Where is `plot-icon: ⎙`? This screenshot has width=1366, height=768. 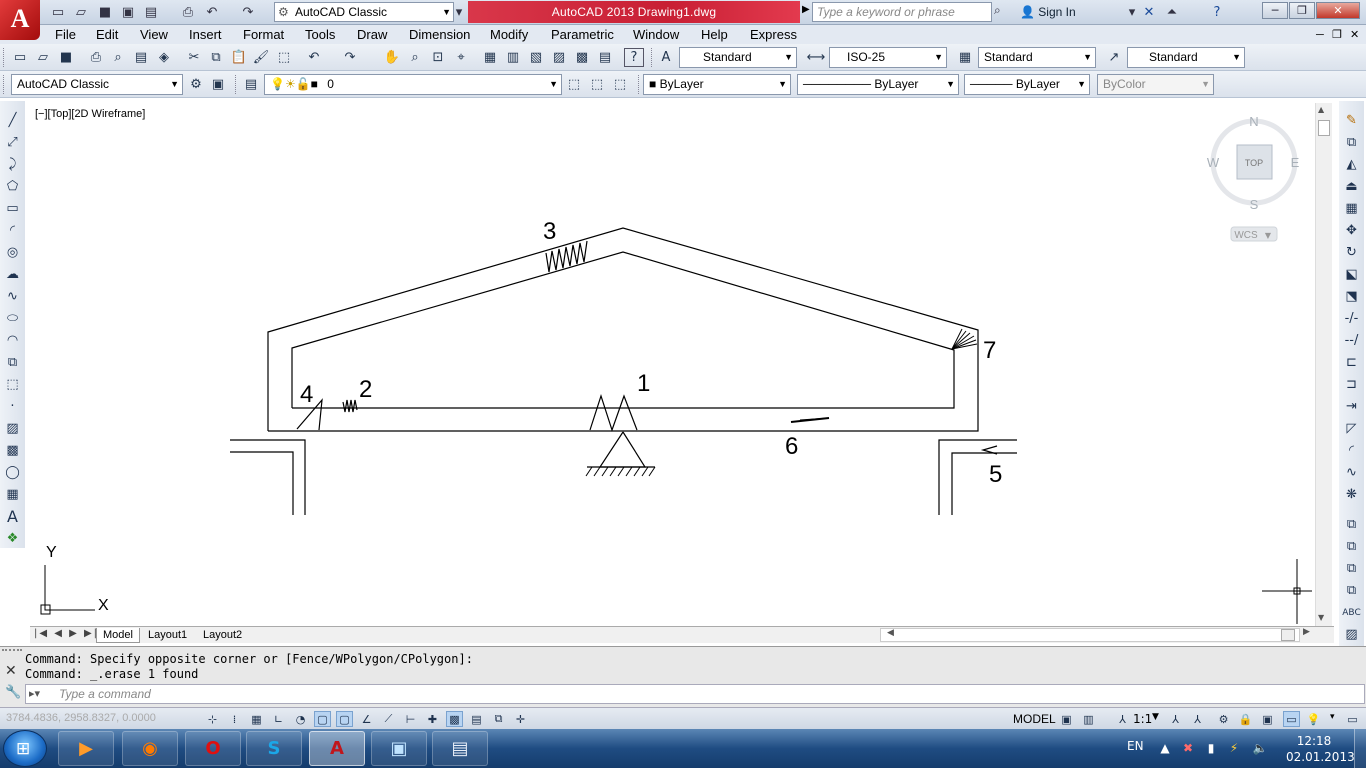 plot-icon: ⎙ is located at coordinates (188, 12).